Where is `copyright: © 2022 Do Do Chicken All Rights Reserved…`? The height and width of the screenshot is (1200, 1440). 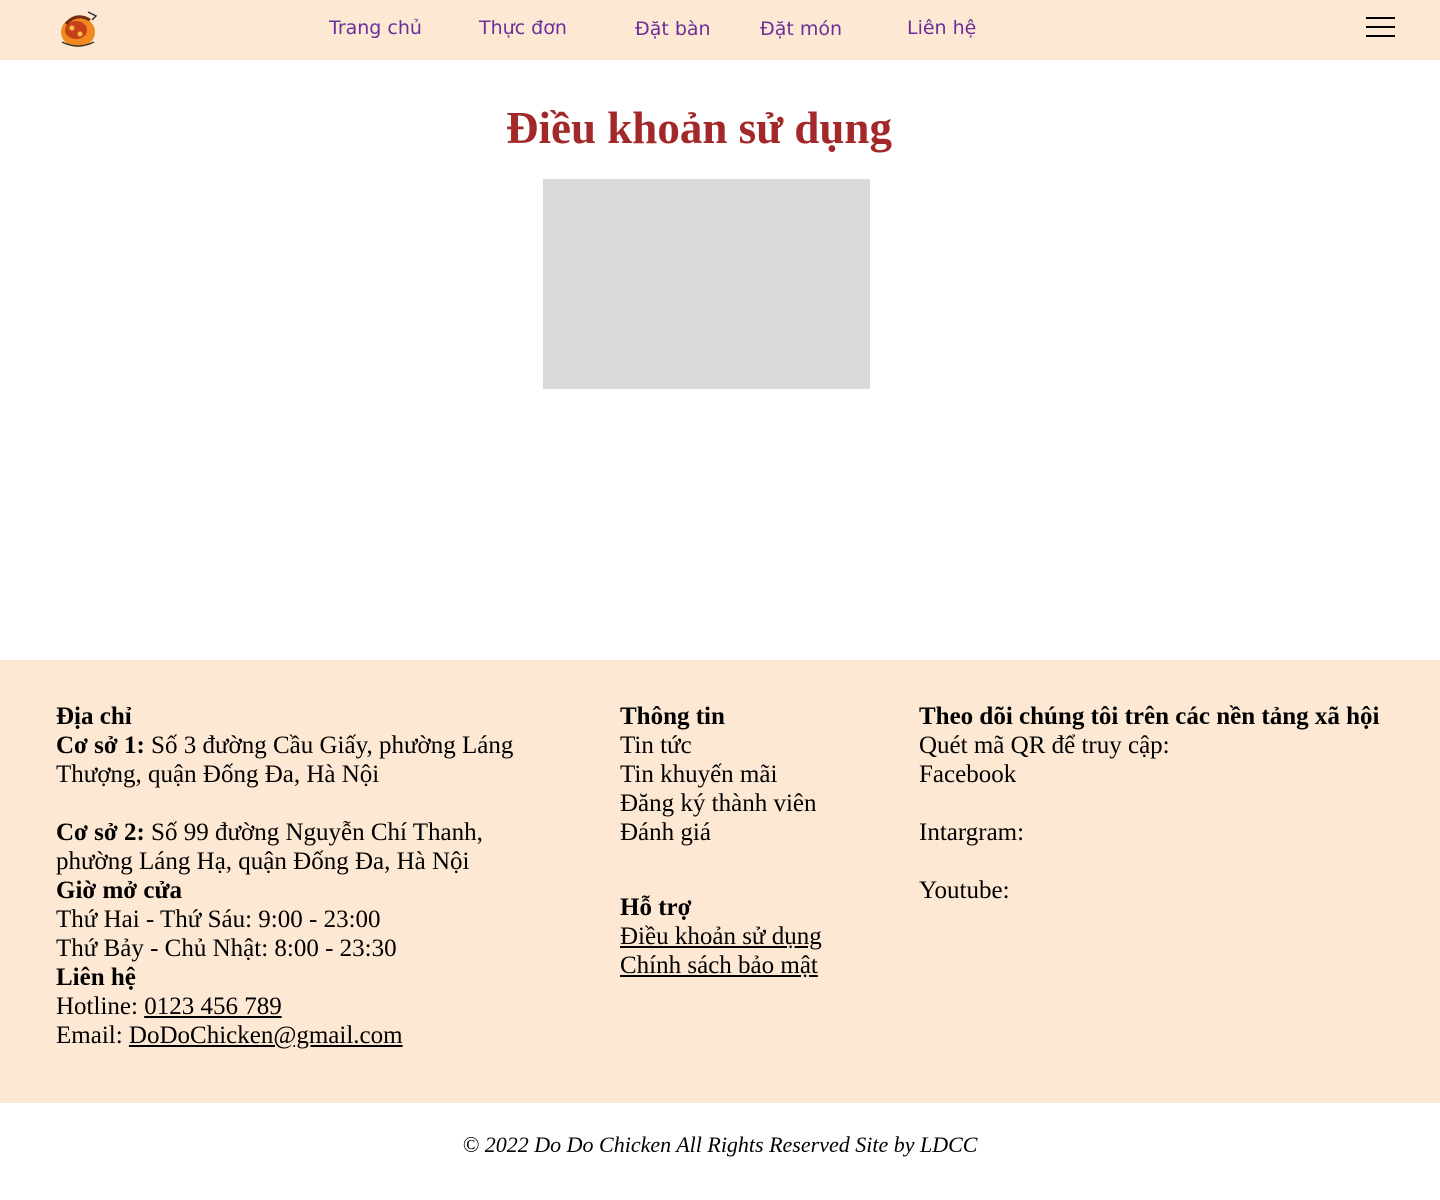
copyright: © 2022 Do Do Chicken All Rights Reserved… is located at coordinates (720, 1144).